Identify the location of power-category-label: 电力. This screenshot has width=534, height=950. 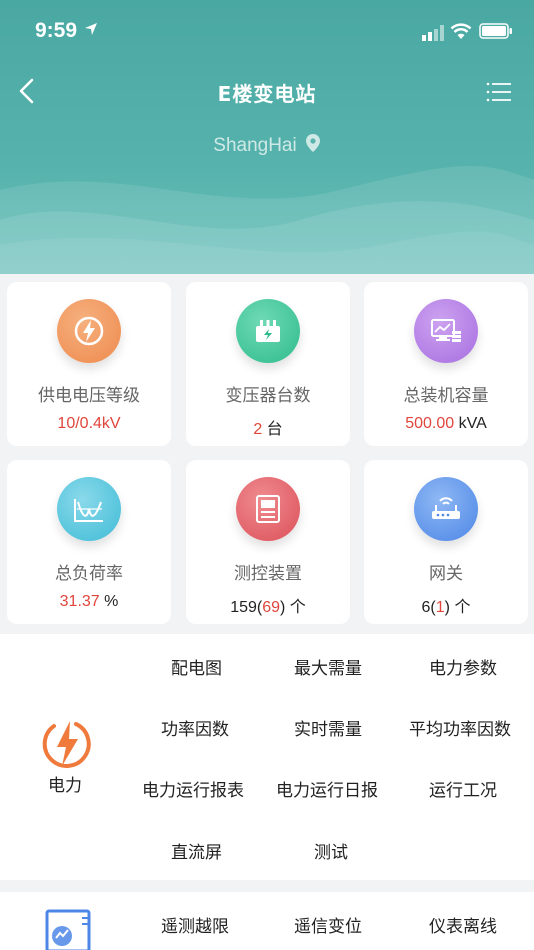
(65, 786).